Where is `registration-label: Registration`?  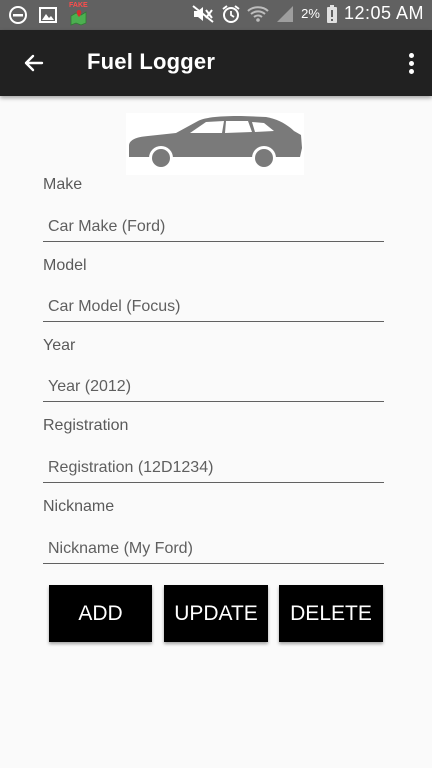
registration-label: Registration is located at coordinates (86, 425).